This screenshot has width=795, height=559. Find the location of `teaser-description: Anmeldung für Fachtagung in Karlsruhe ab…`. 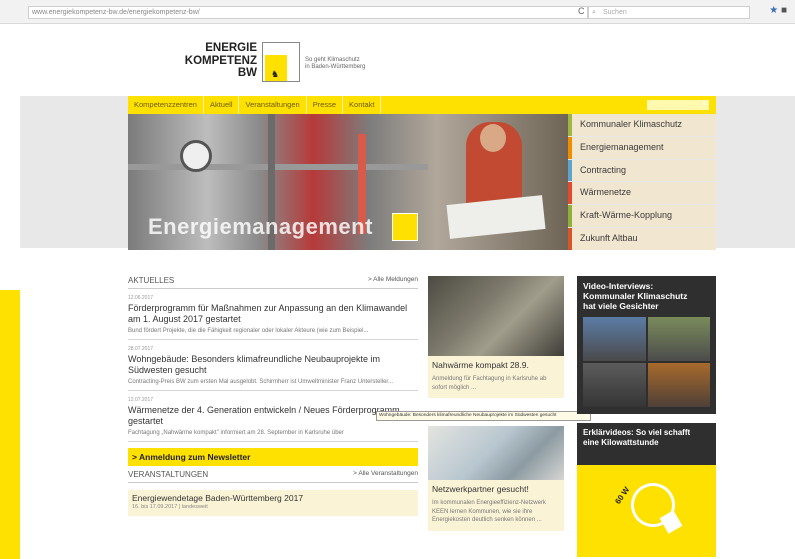

teaser-description: Anmeldung für Fachtagung in Karlsruhe ab… is located at coordinates (489, 383).